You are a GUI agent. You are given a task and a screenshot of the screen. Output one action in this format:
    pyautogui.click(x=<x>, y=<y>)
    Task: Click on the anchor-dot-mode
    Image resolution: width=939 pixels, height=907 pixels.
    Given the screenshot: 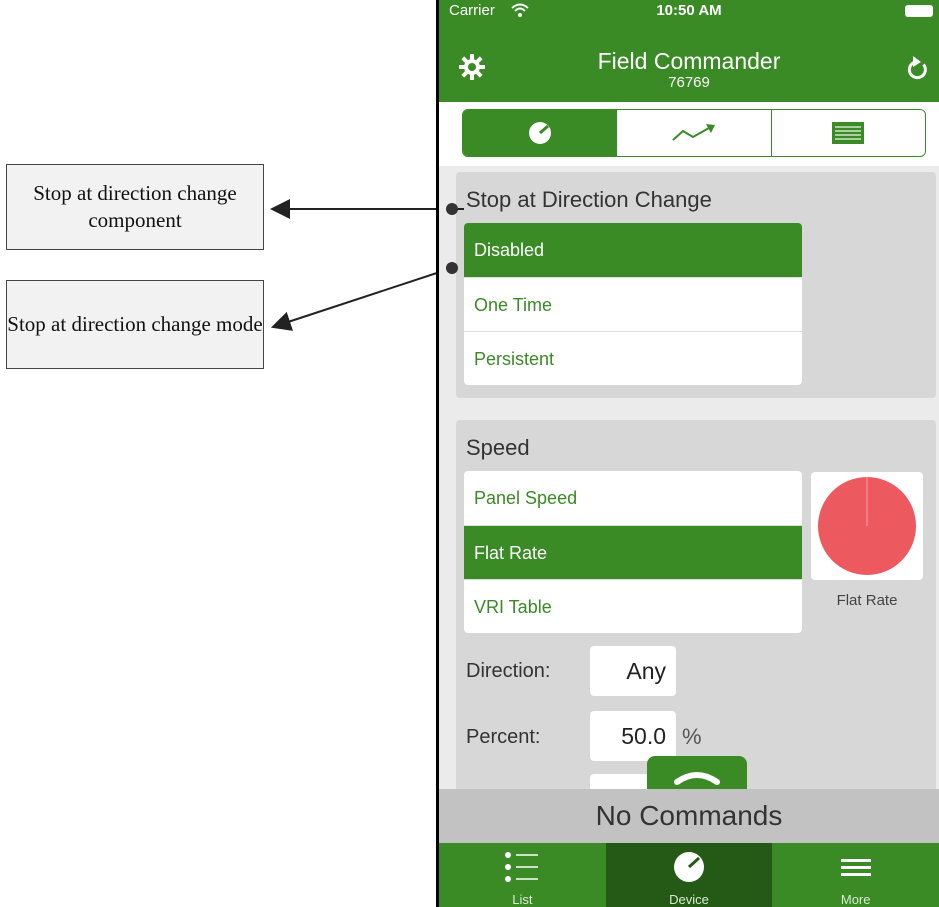 What is the action you would take?
    pyautogui.click(x=452, y=268)
    